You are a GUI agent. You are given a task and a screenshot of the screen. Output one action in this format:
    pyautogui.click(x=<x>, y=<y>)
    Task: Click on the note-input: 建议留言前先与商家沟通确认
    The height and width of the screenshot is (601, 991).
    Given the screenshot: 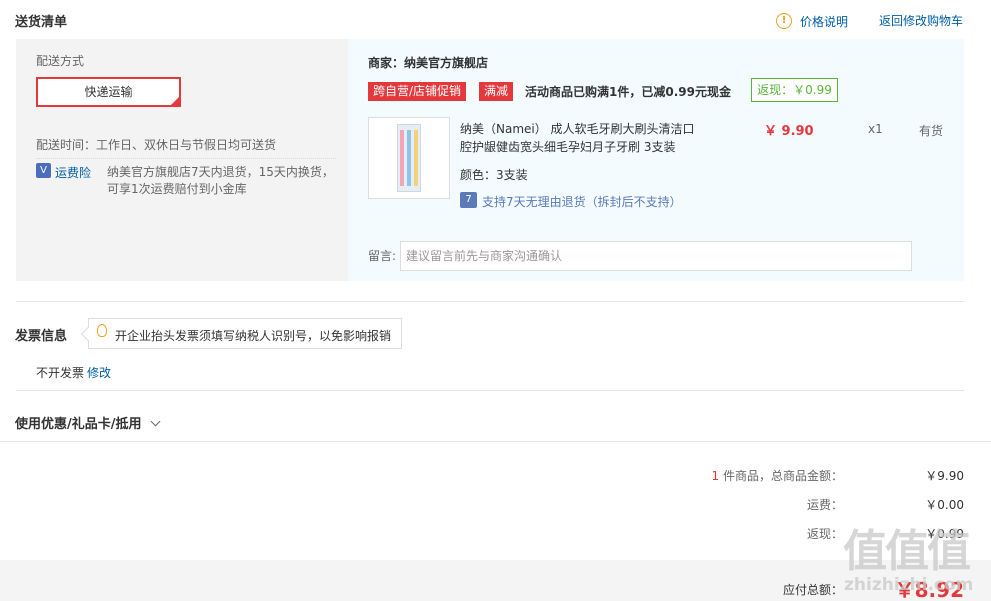 What is the action you would take?
    pyautogui.click(x=656, y=256)
    